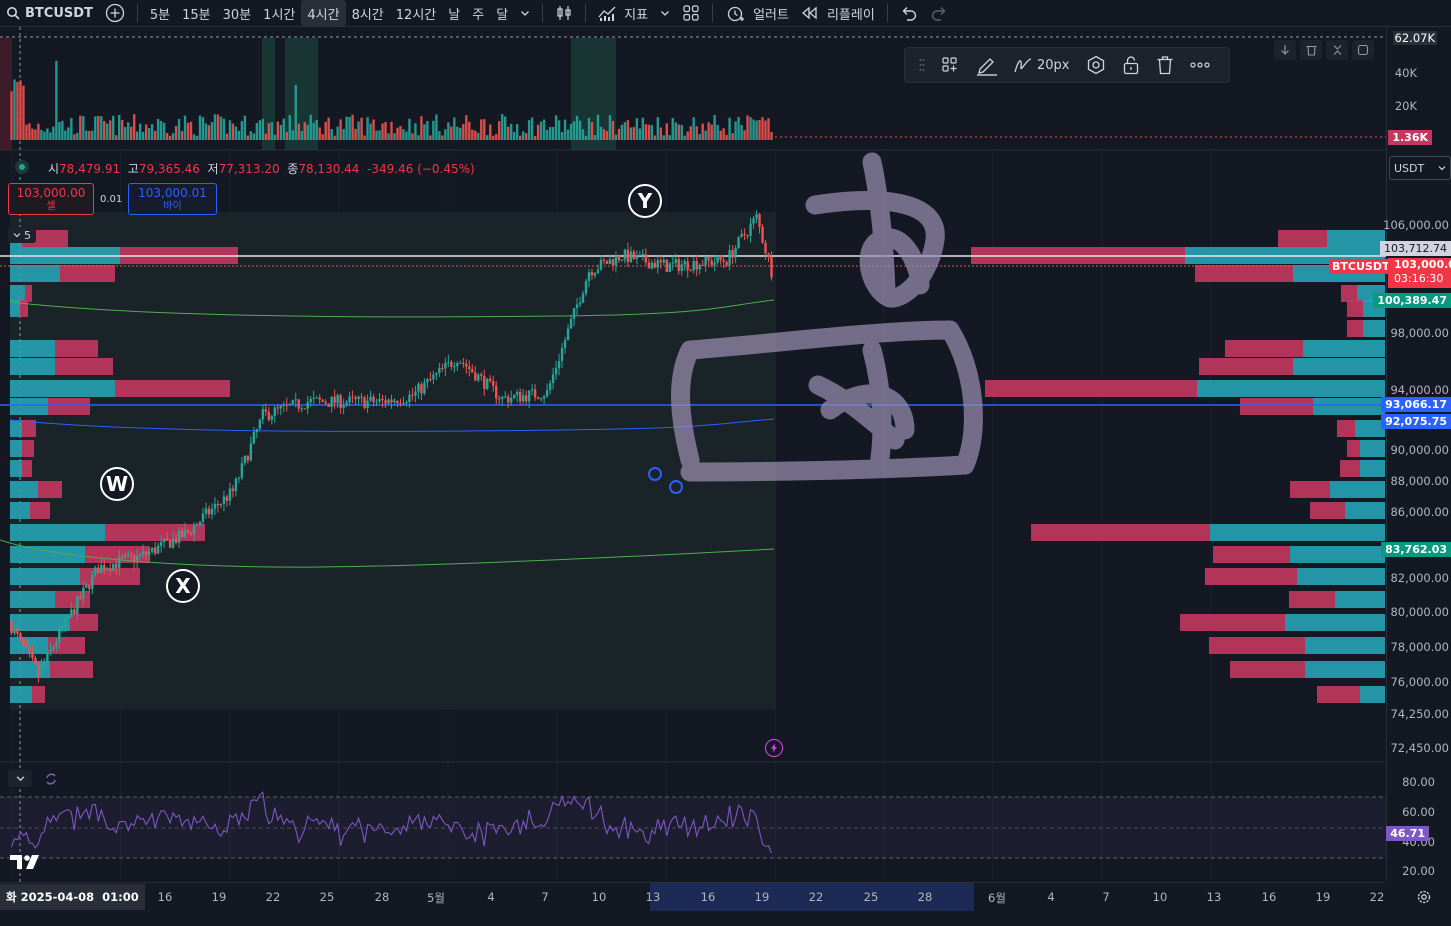 The height and width of the screenshot is (926, 1451). What do you see at coordinates (1311, 50) in the screenshot?
I see `delete-pane-button` at bounding box center [1311, 50].